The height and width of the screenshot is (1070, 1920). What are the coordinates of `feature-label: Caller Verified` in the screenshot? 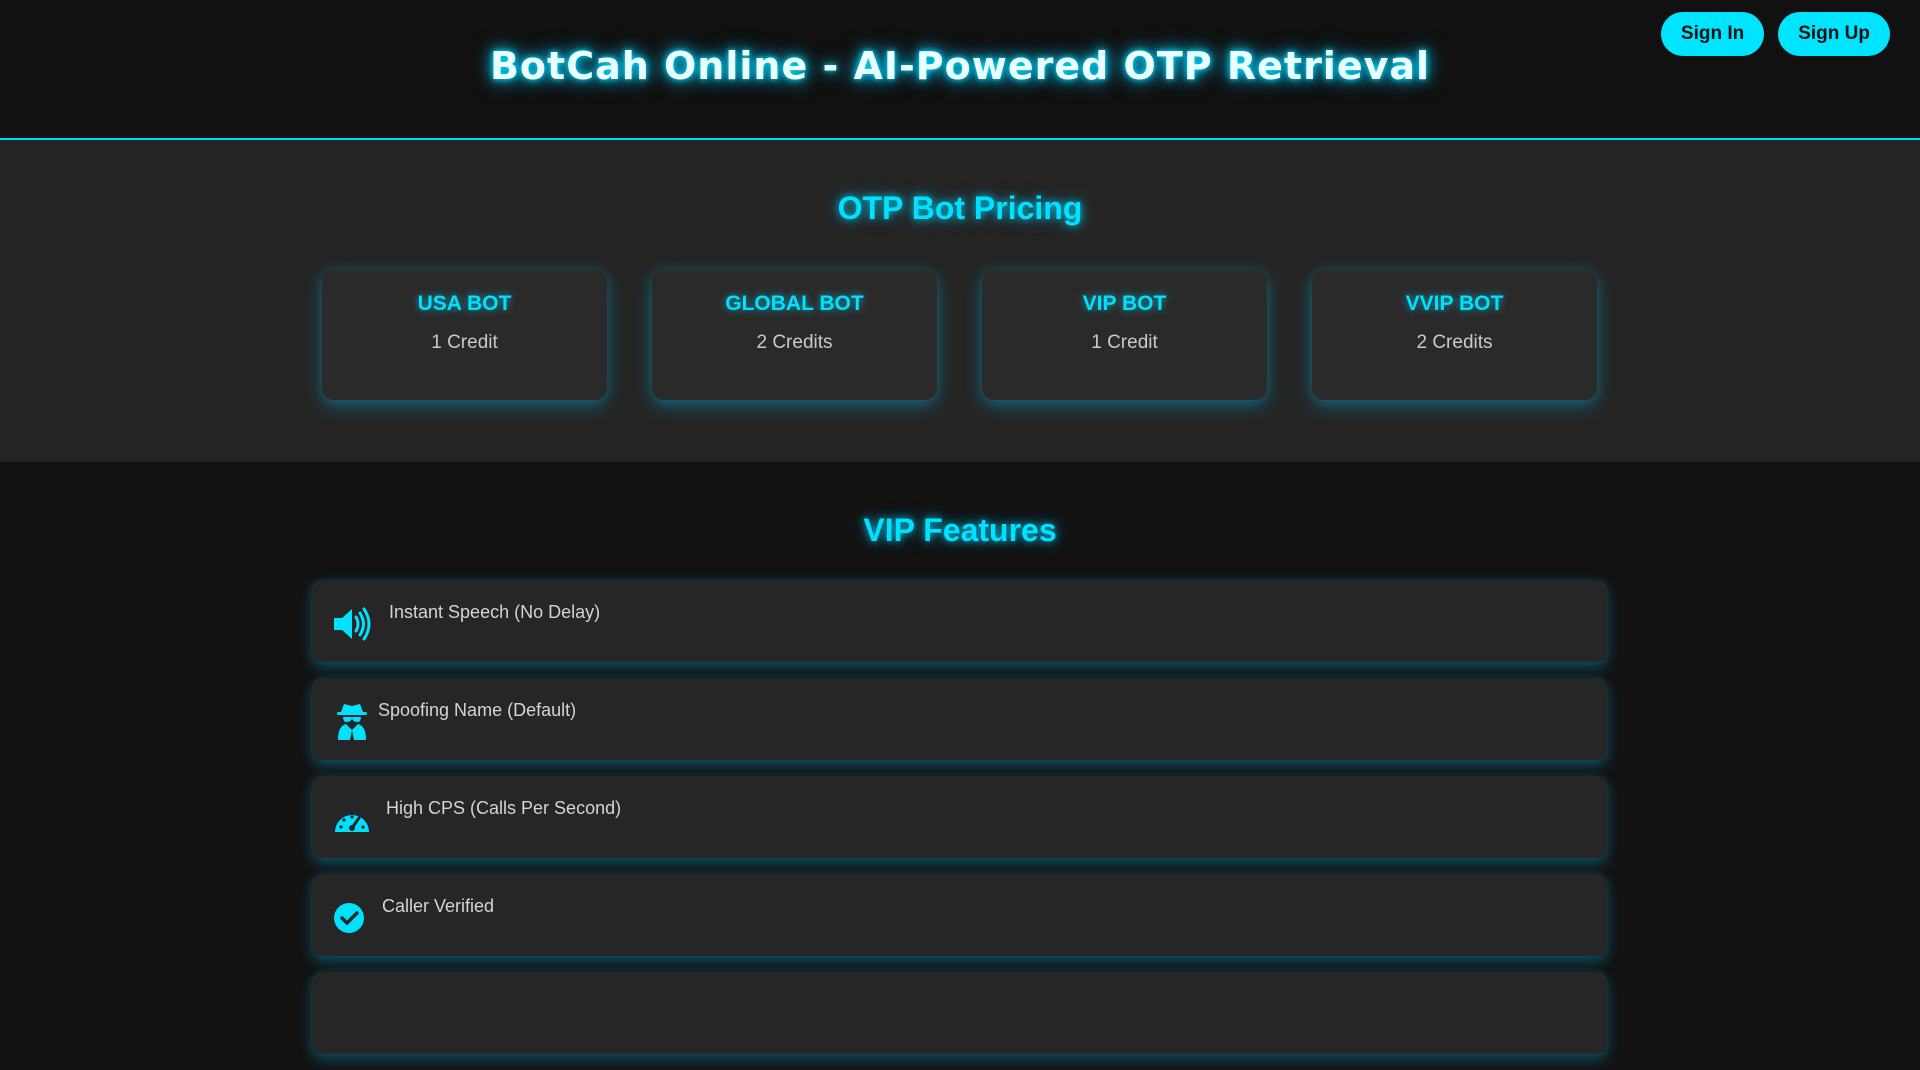 It's located at (438, 906).